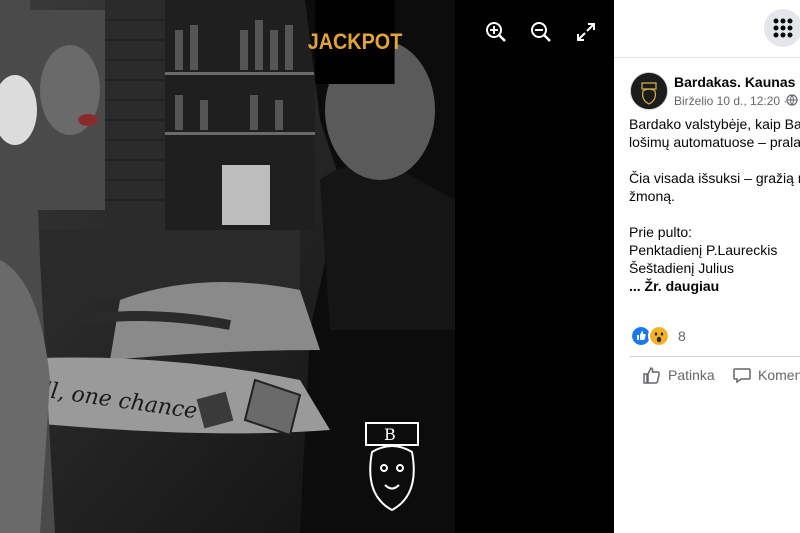 The width and height of the screenshot is (800, 533). I want to click on like-button: Patinka, so click(678, 375).